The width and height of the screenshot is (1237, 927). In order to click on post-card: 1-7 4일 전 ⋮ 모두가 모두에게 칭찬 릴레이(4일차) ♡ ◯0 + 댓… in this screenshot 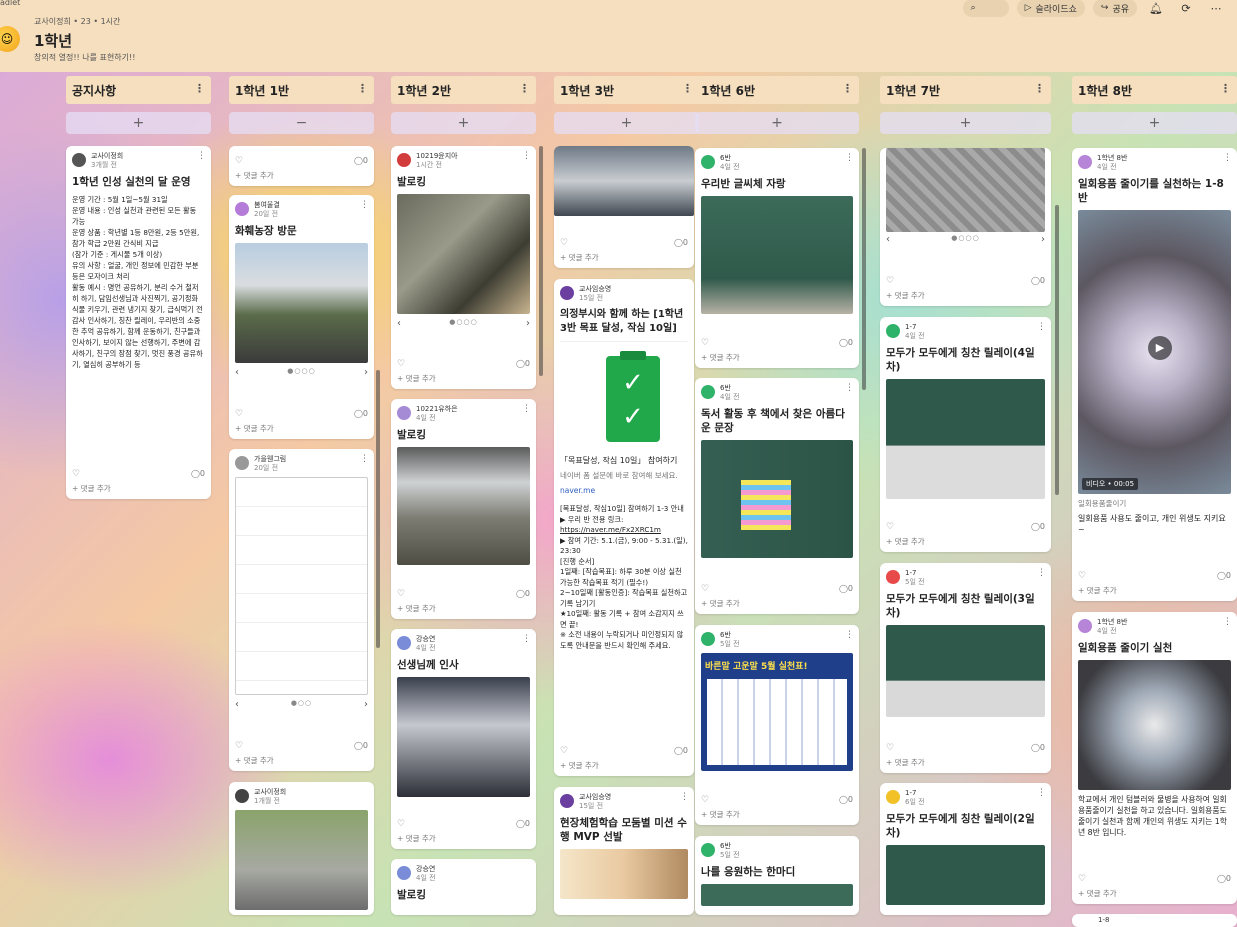, I will do `click(965, 434)`.